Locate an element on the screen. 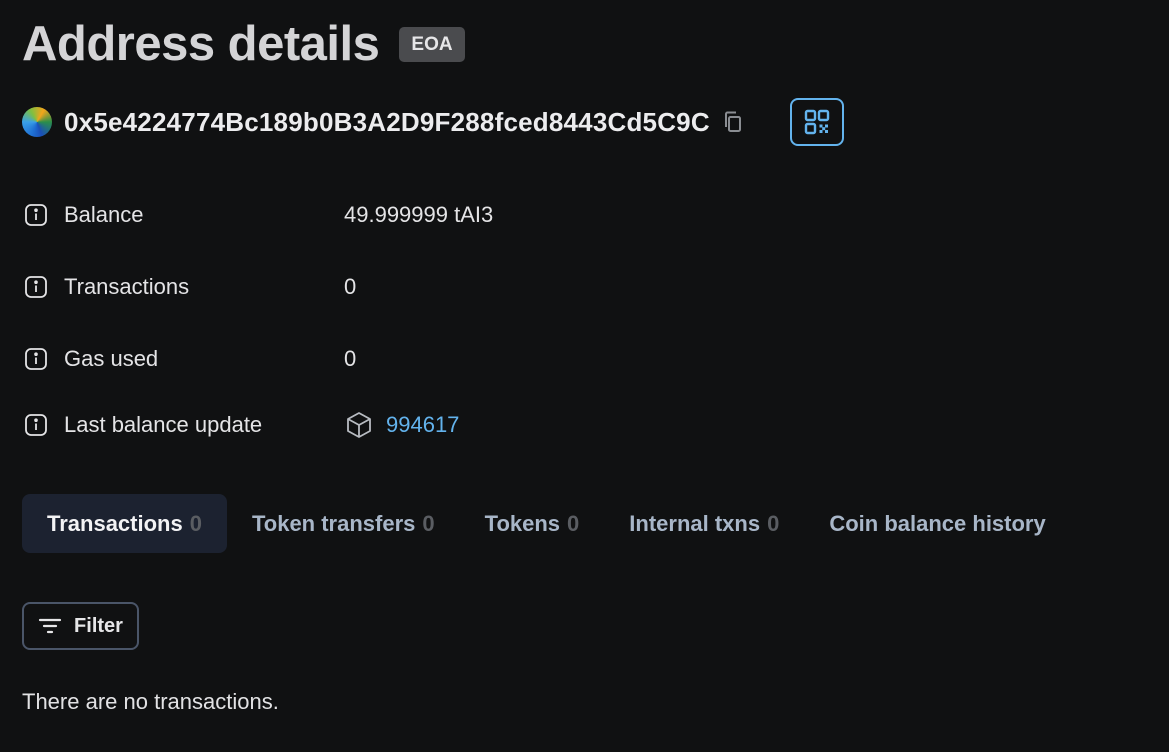 Image resolution: width=1169 pixels, height=752 pixels. filter-label: Filter is located at coordinates (98, 625).